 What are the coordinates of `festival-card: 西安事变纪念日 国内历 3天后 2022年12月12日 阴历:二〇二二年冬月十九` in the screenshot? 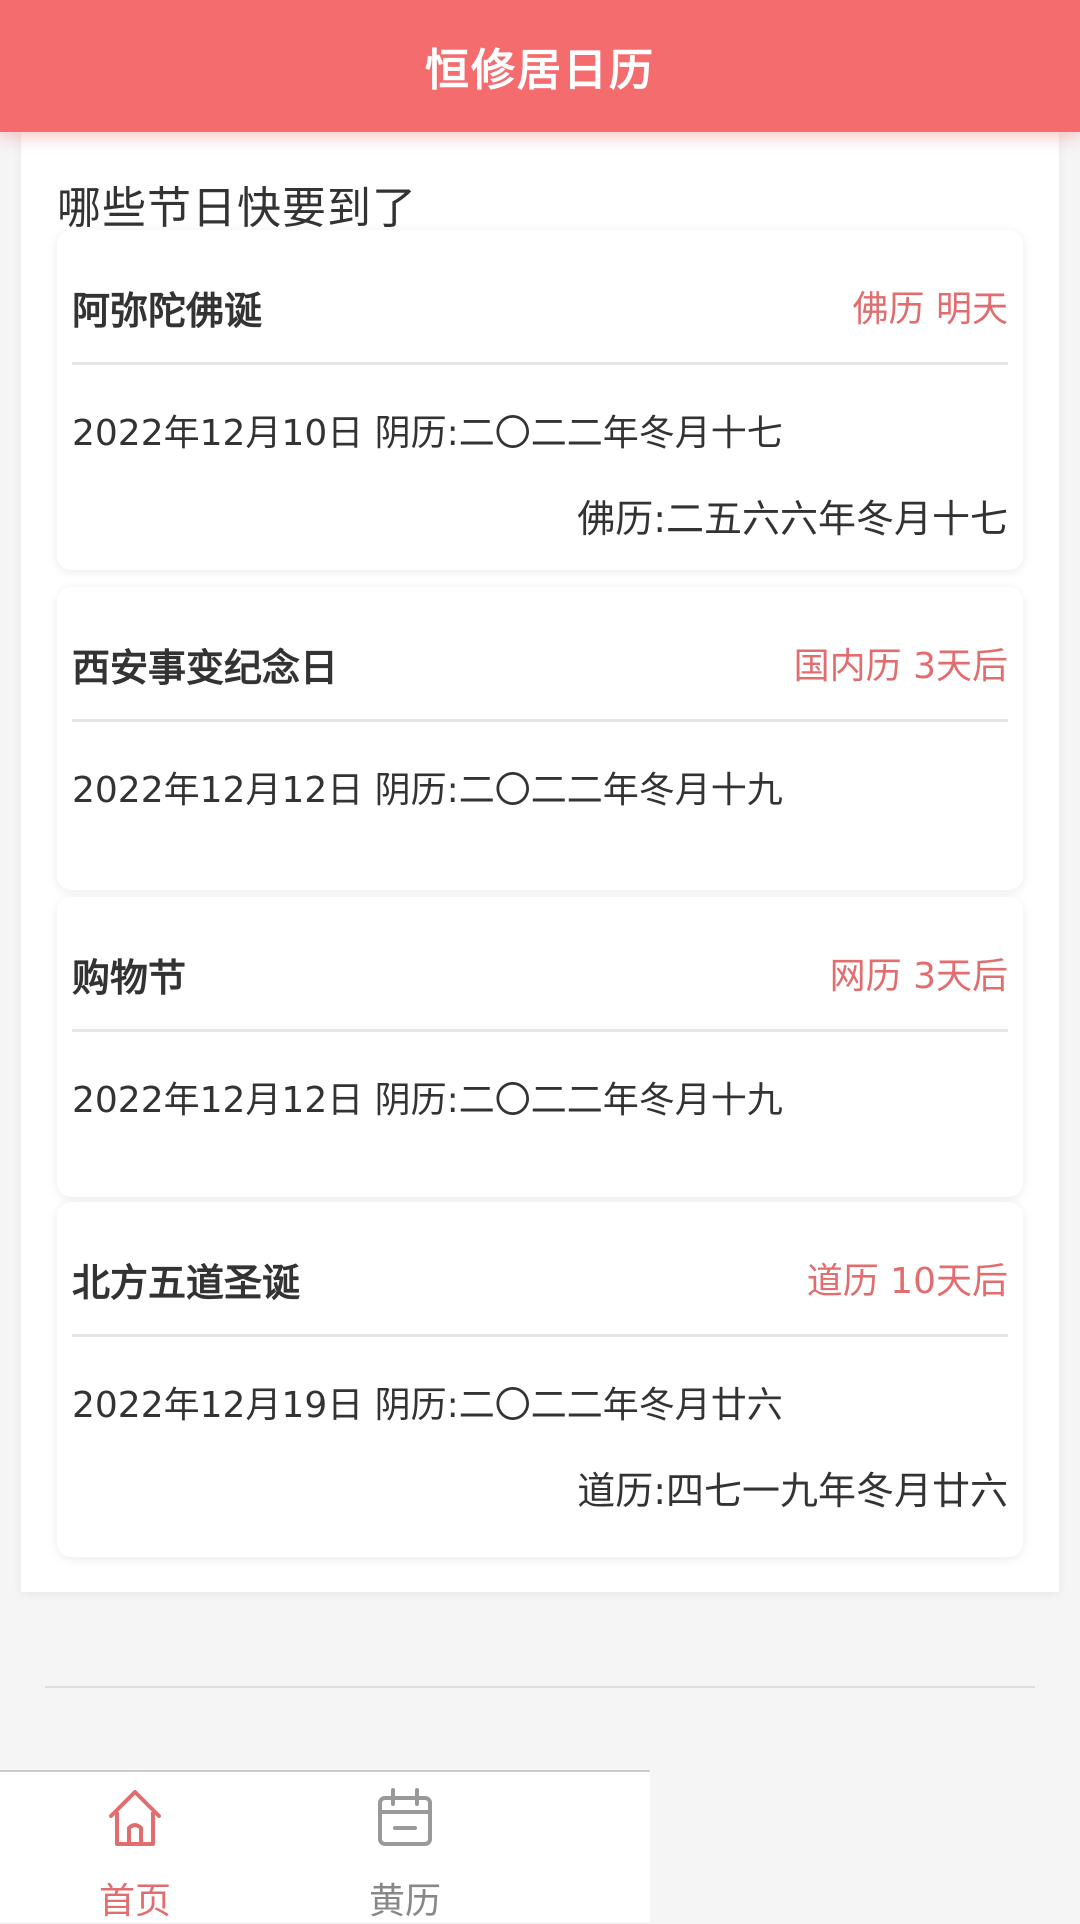 It's located at (540, 738).